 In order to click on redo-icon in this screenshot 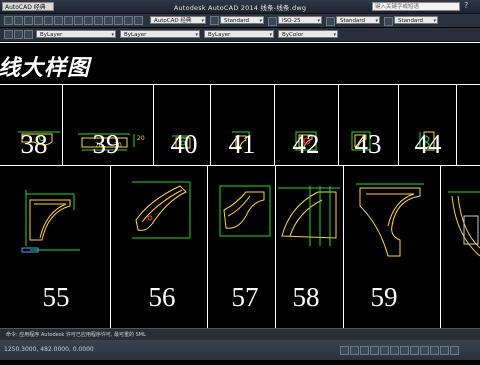, I will do `click(118, 20)`.